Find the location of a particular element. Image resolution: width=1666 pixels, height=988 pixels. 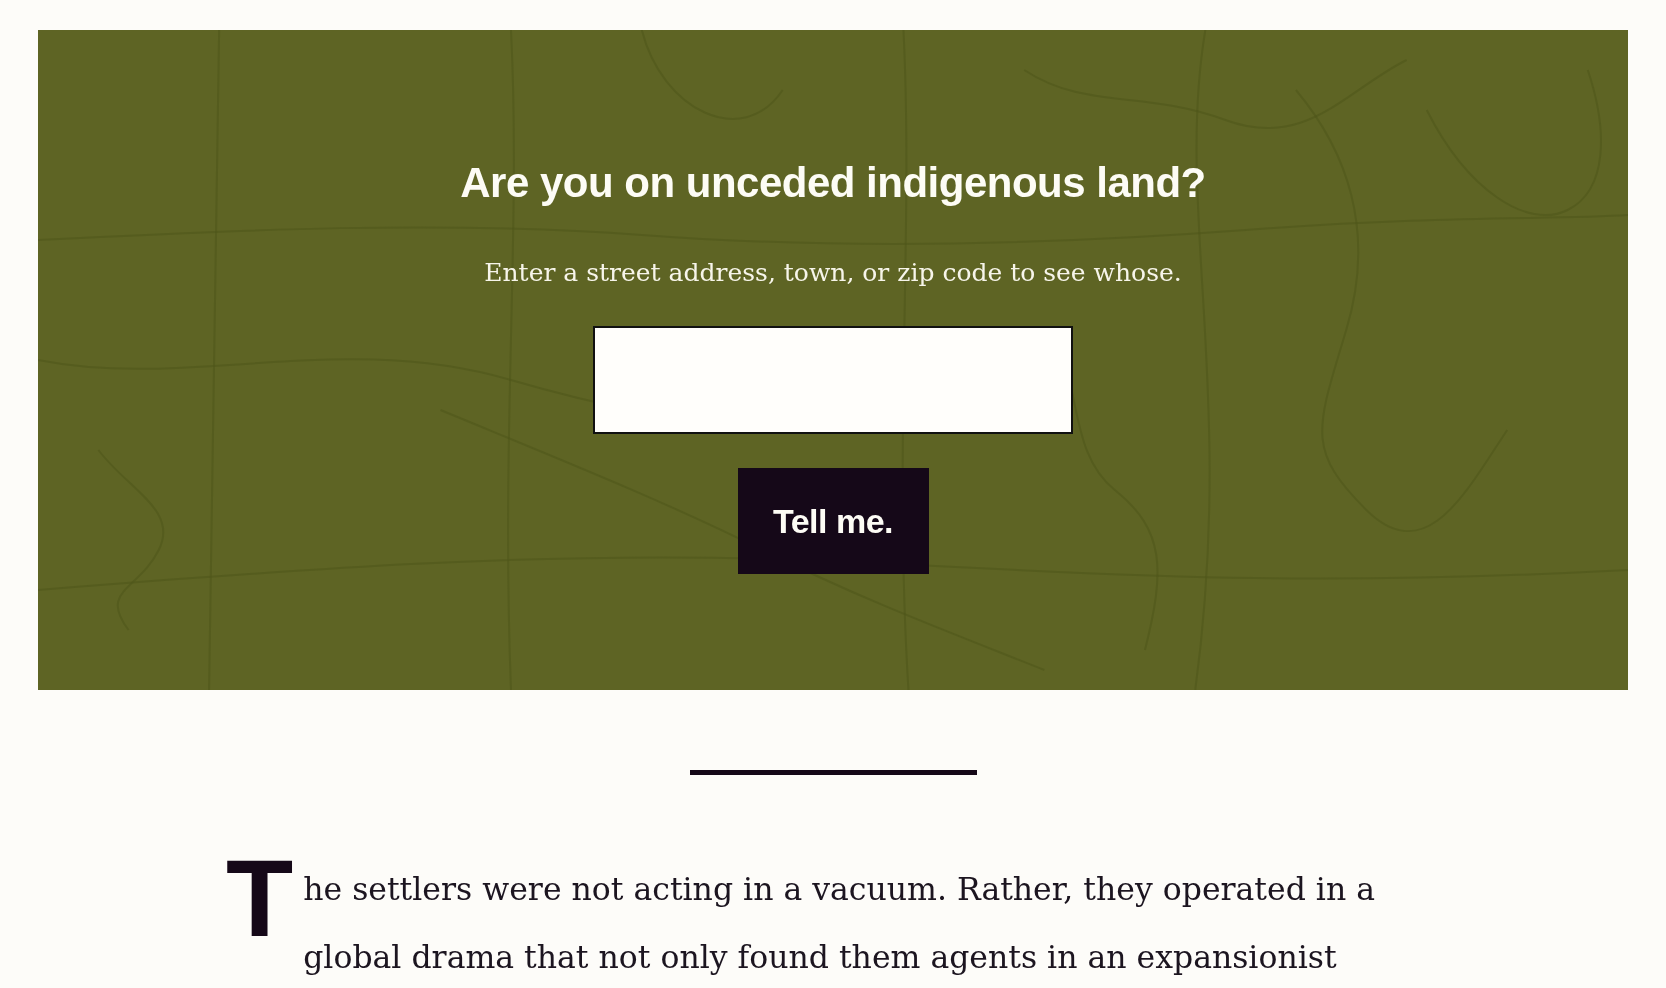

address-input is located at coordinates (833, 380).